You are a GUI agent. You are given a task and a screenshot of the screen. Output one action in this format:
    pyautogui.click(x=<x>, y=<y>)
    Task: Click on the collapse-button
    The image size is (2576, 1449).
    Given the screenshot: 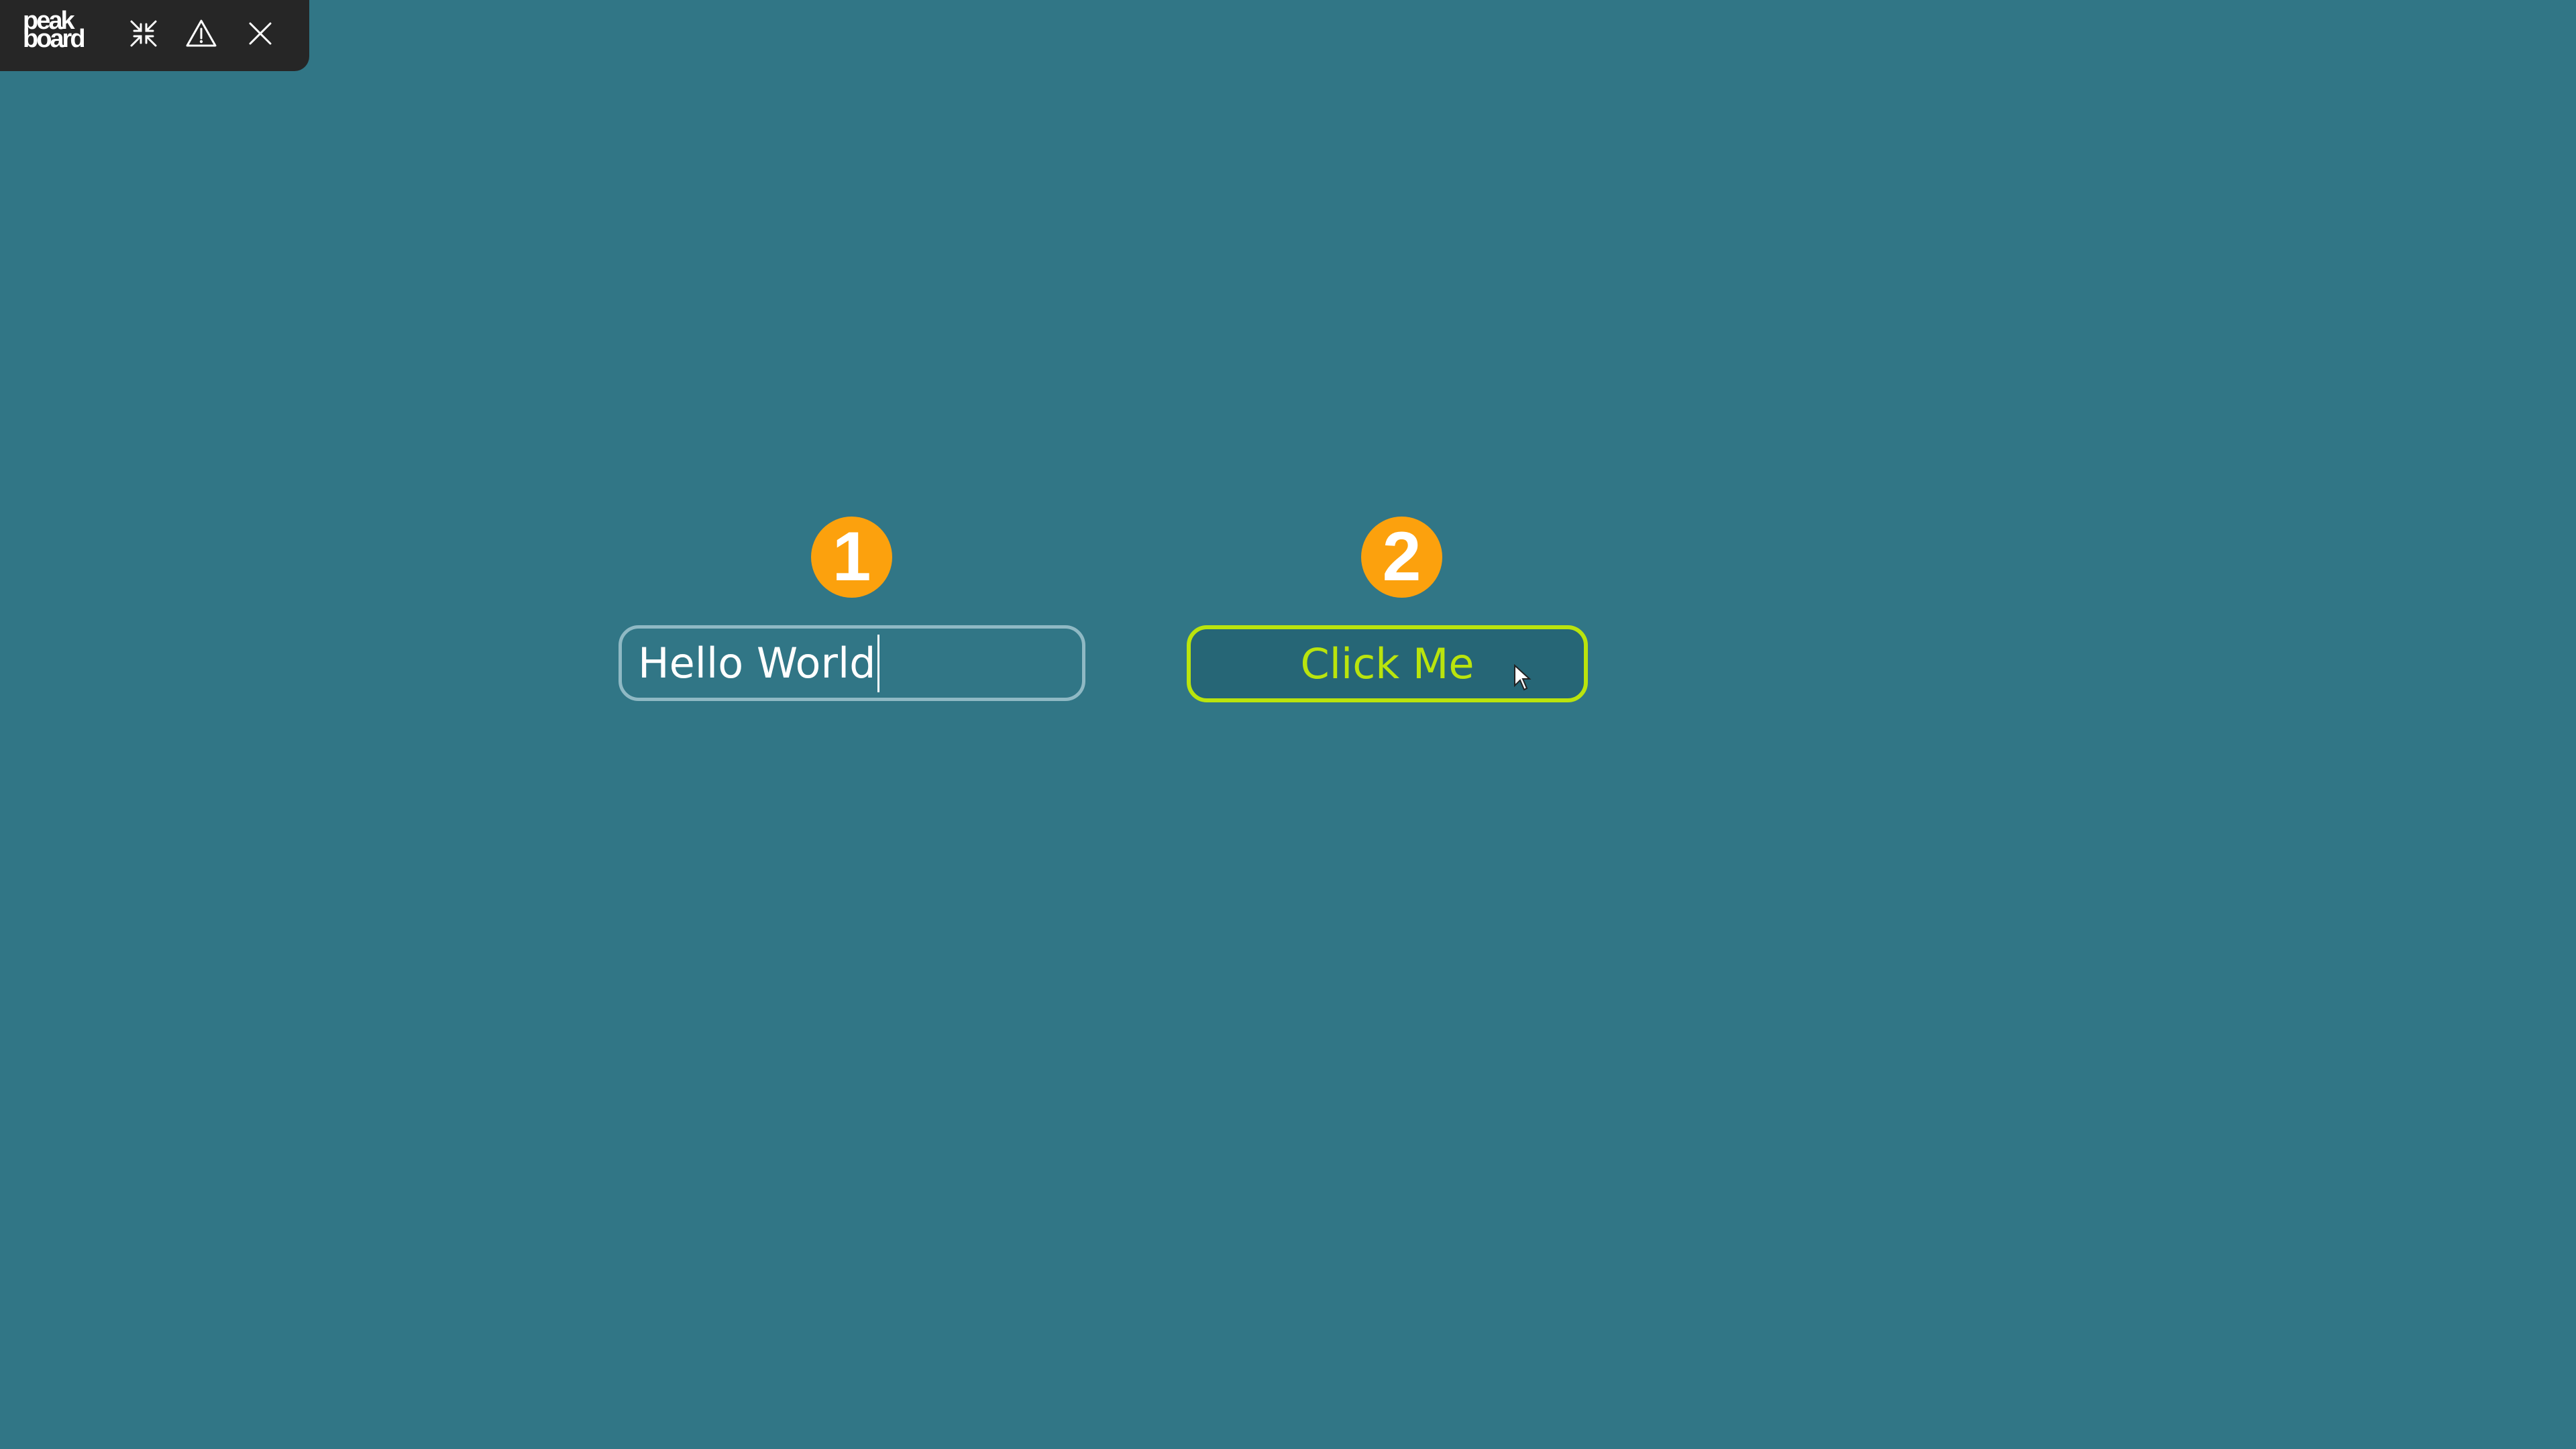 What is the action you would take?
    pyautogui.click(x=143, y=33)
    